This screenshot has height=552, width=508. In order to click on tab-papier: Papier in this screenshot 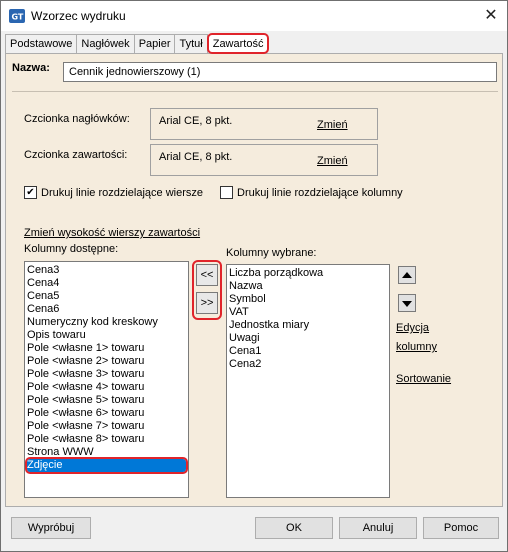, I will do `click(154, 43)`.